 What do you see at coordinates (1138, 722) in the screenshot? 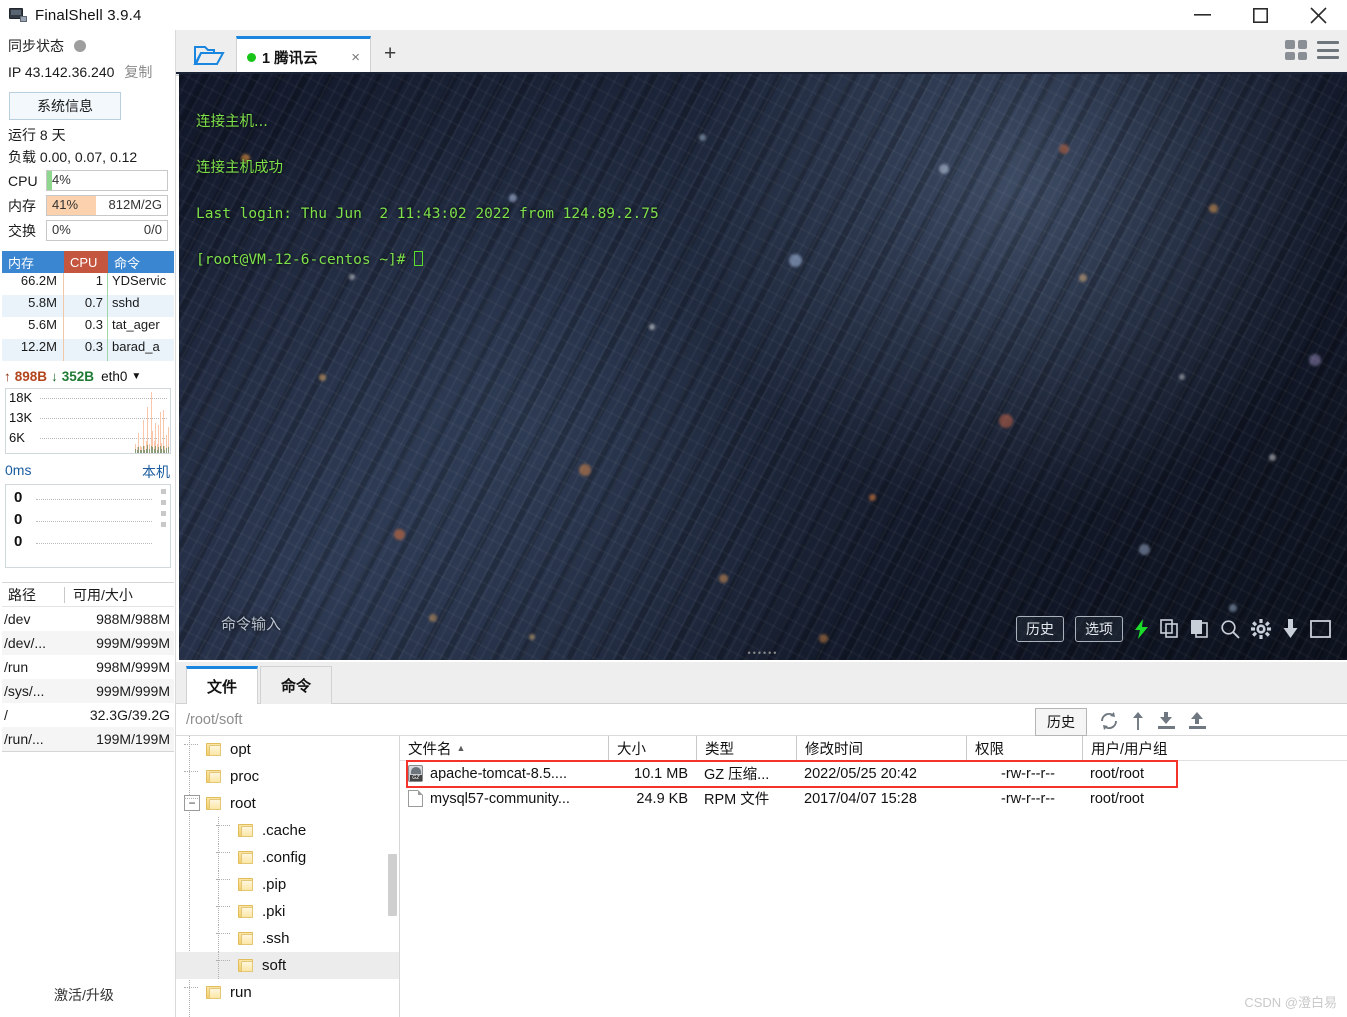
I see `sort-icon` at bounding box center [1138, 722].